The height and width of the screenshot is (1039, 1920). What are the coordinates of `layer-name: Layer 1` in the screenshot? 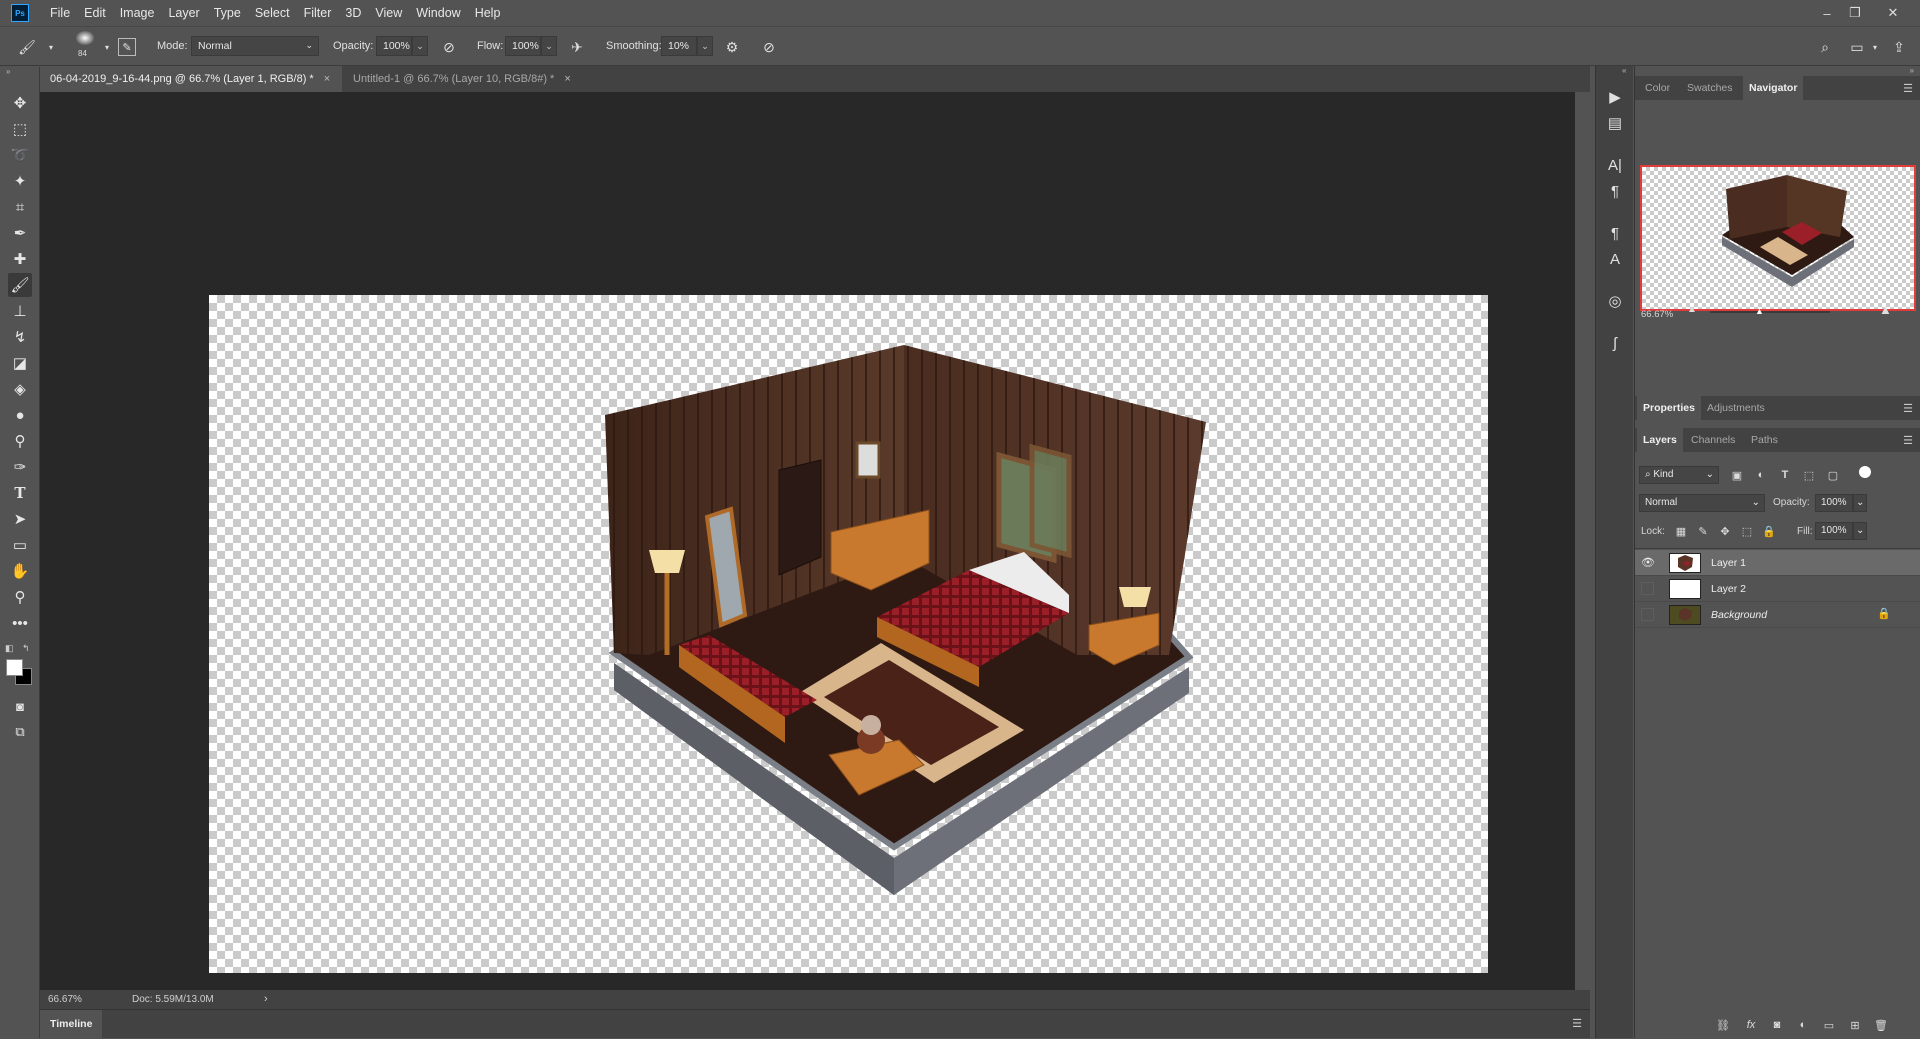 It's located at (1728, 563).